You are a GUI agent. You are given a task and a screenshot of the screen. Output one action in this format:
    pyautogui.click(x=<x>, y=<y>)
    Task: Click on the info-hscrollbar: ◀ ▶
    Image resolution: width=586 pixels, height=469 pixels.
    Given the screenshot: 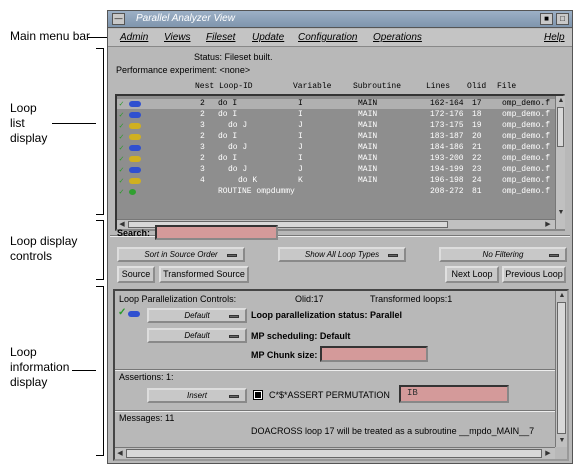 What is the action you would take?
    pyautogui.click(x=335, y=453)
    